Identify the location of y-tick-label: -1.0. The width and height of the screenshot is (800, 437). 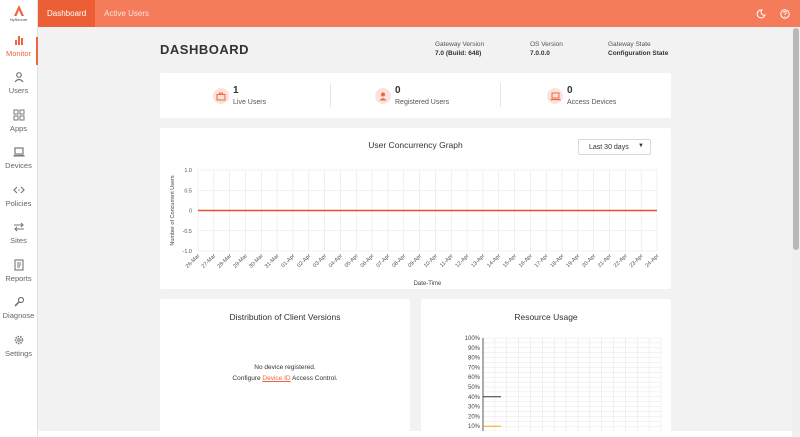
(187, 252).